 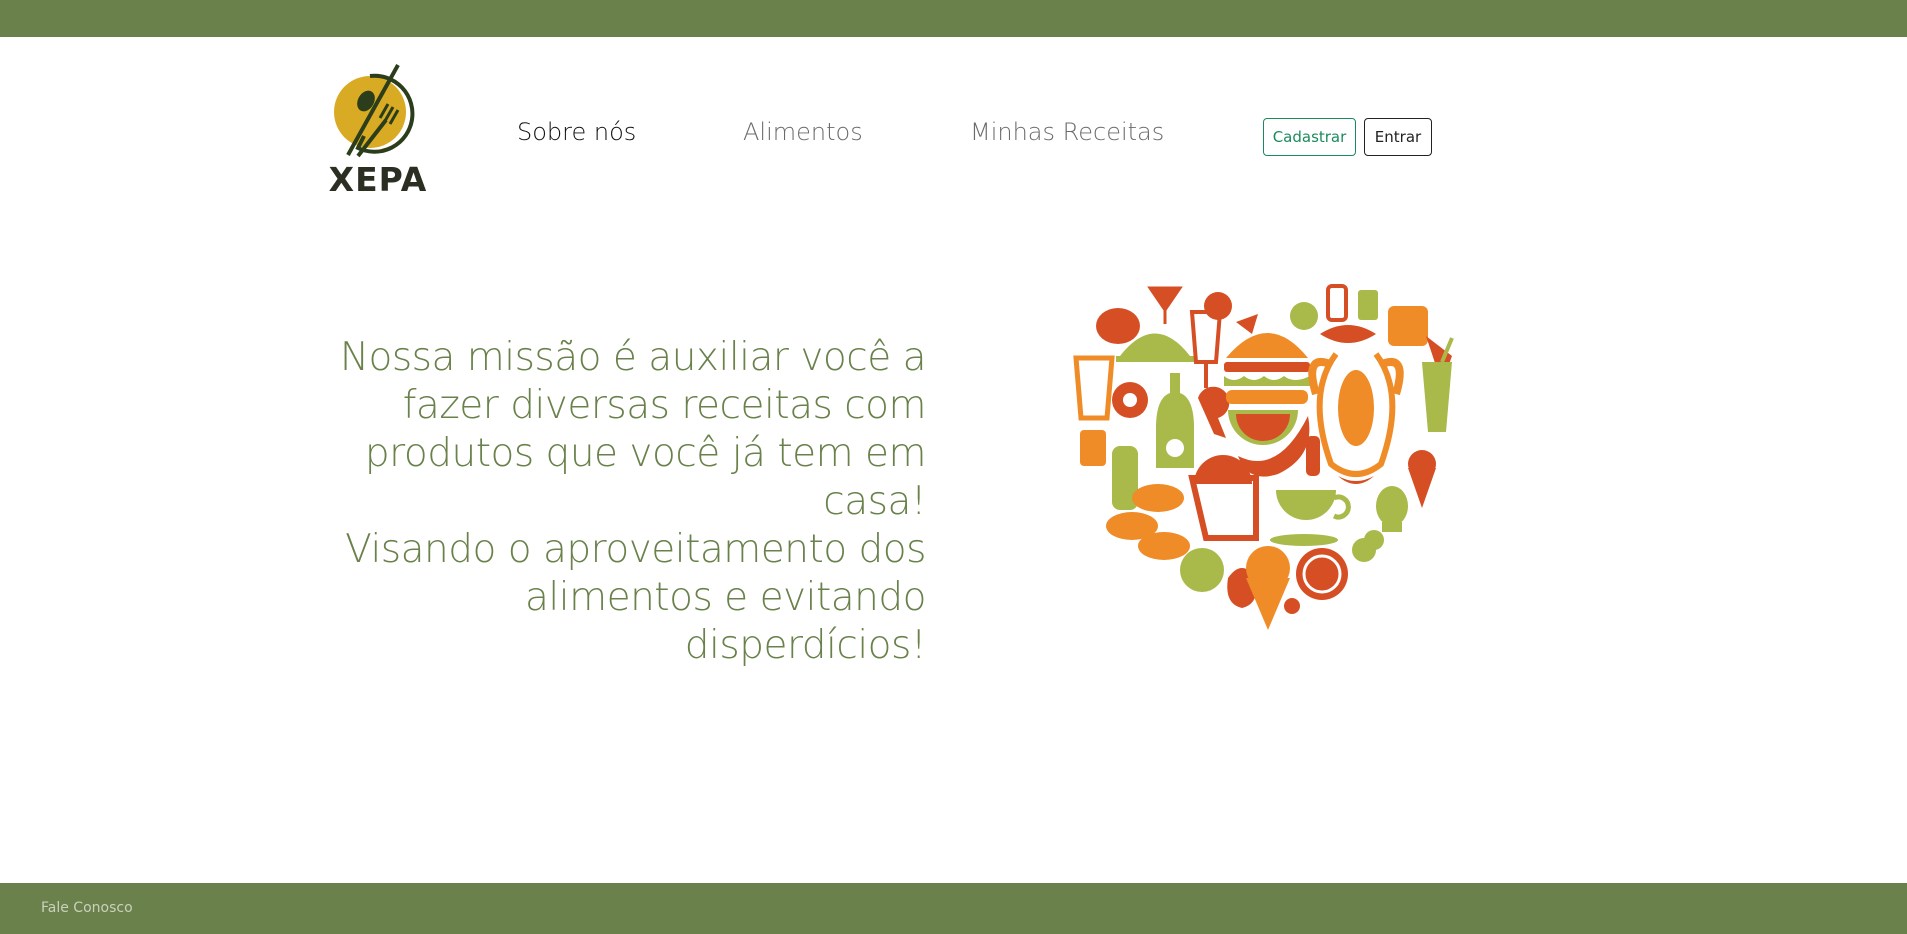 What do you see at coordinates (953, 18) in the screenshot?
I see `top-bar` at bounding box center [953, 18].